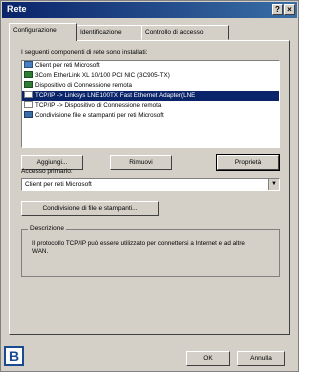 This screenshot has height=372, width=320. Describe the element at coordinates (141, 162) in the screenshot. I see `remove-button: Rimuovi` at that location.